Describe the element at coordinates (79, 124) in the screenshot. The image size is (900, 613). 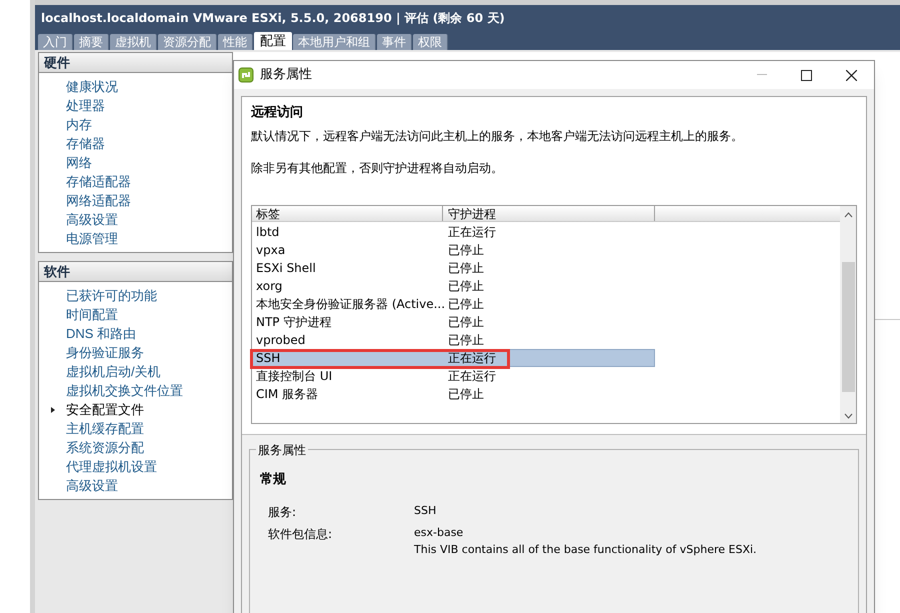
I see `sidebar-link: 内存` at that location.